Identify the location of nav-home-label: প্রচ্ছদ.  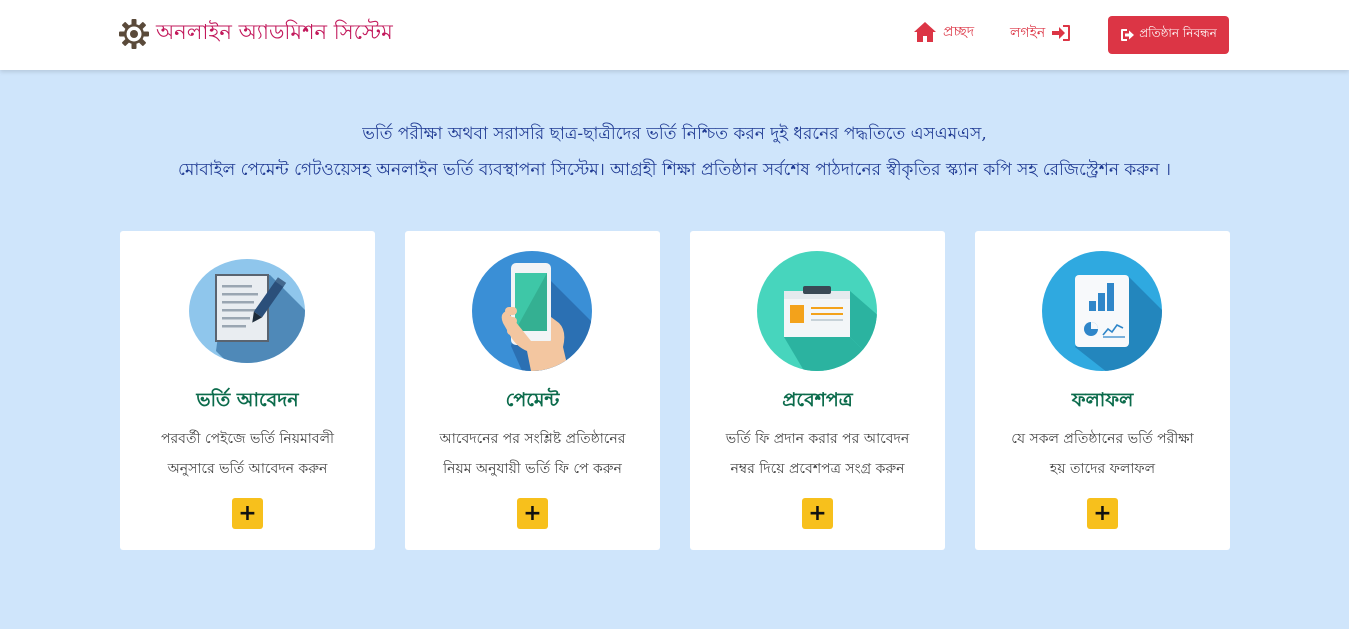
(959, 32).